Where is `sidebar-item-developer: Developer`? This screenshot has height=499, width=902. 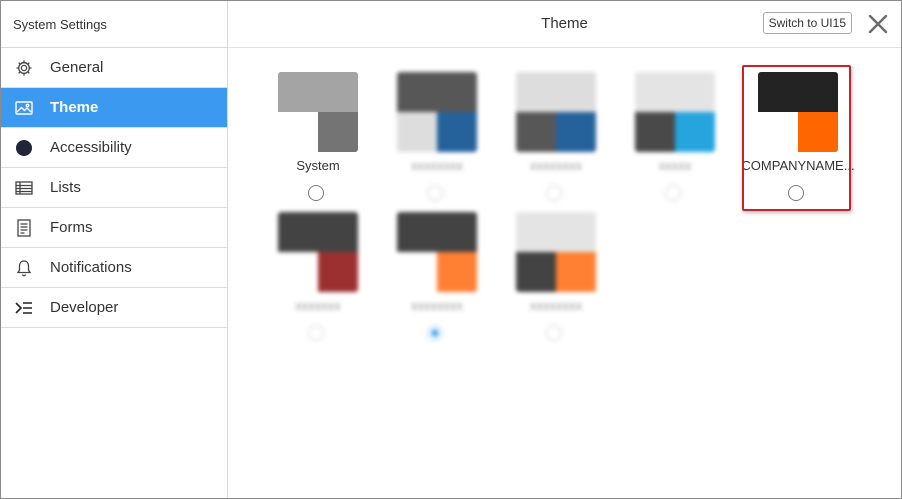
sidebar-item-developer: Developer is located at coordinates (114, 308).